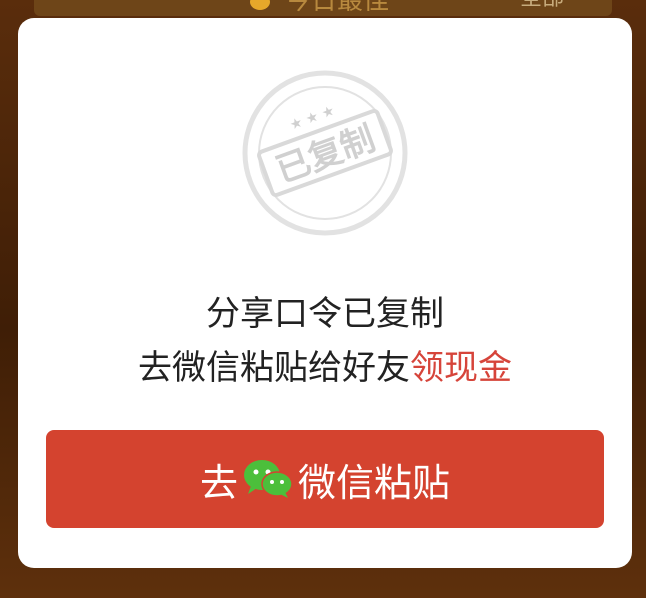 The image size is (646, 598). I want to click on copied-message: 分享口令已复制, so click(325, 314).